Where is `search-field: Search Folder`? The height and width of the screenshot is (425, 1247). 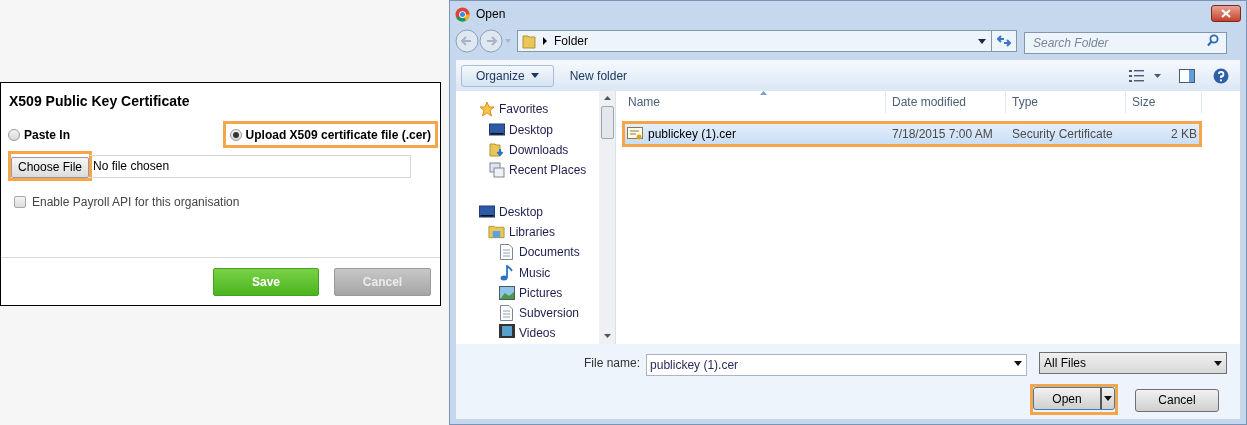 search-field: Search Folder is located at coordinates (1125, 43).